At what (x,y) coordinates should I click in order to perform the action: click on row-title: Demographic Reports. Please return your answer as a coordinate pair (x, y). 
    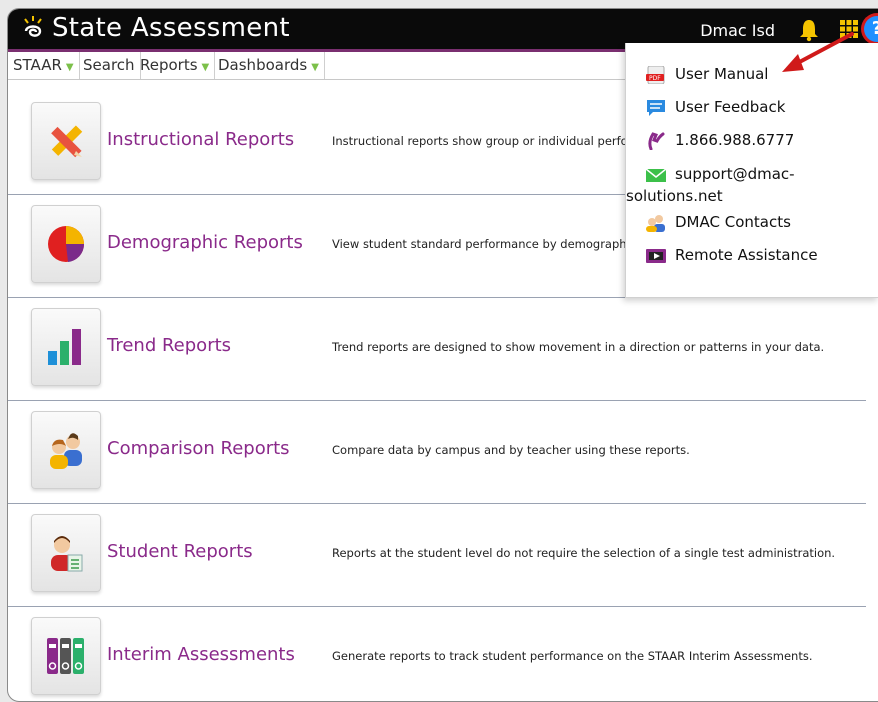
    Looking at the image, I should click on (205, 242).